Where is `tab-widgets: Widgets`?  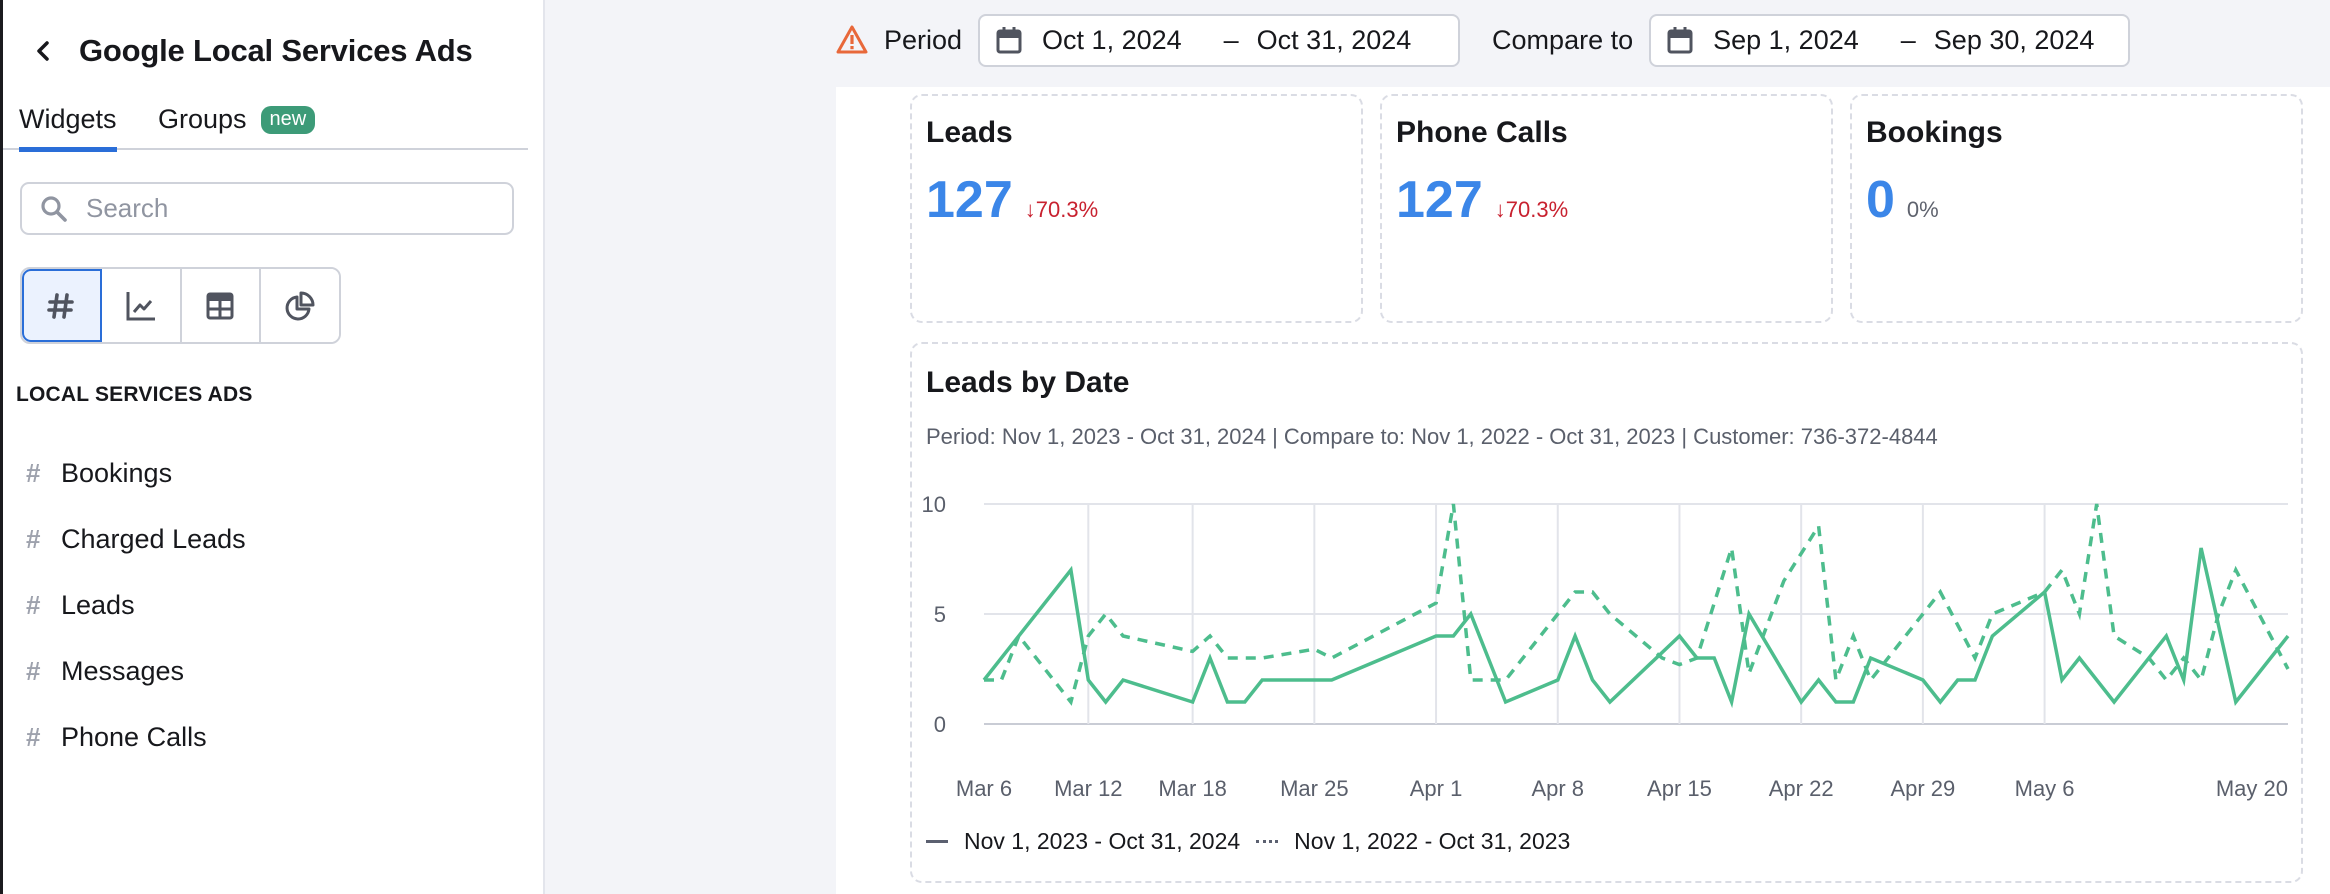 tab-widgets: Widgets is located at coordinates (68, 128).